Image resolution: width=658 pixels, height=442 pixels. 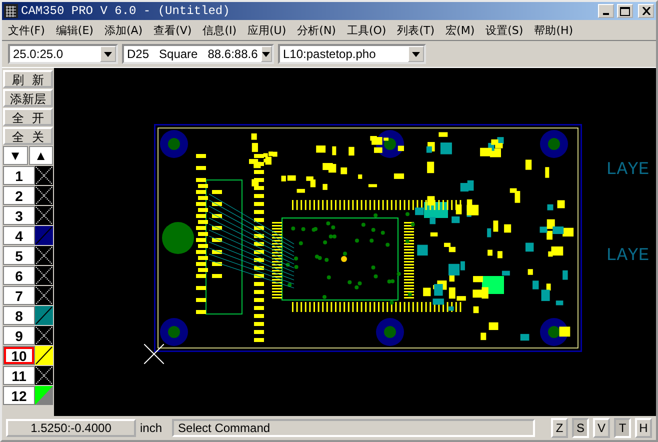 What do you see at coordinates (63, 54) in the screenshot?
I see `dropdown-field: 25.0:25.0` at bounding box center [63, 54].